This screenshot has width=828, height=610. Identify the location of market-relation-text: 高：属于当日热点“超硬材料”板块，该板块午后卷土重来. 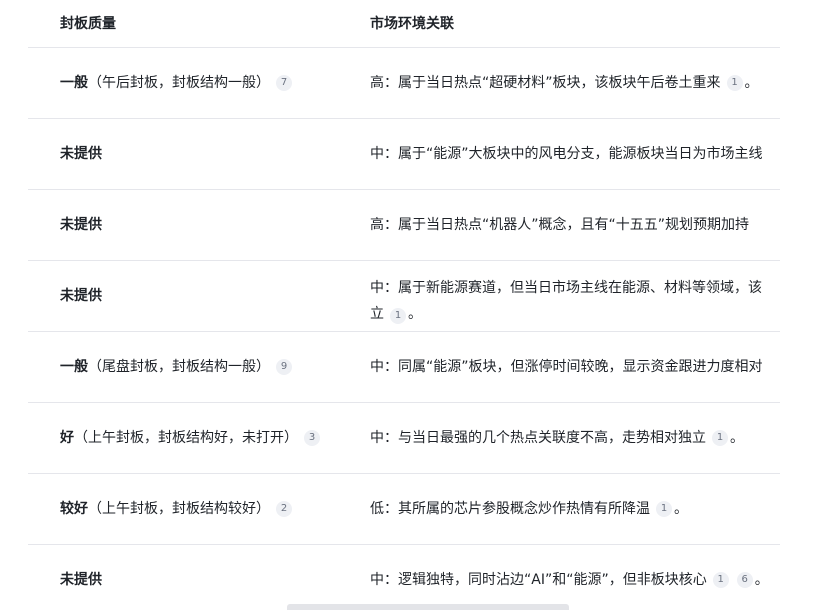
(545, 83).